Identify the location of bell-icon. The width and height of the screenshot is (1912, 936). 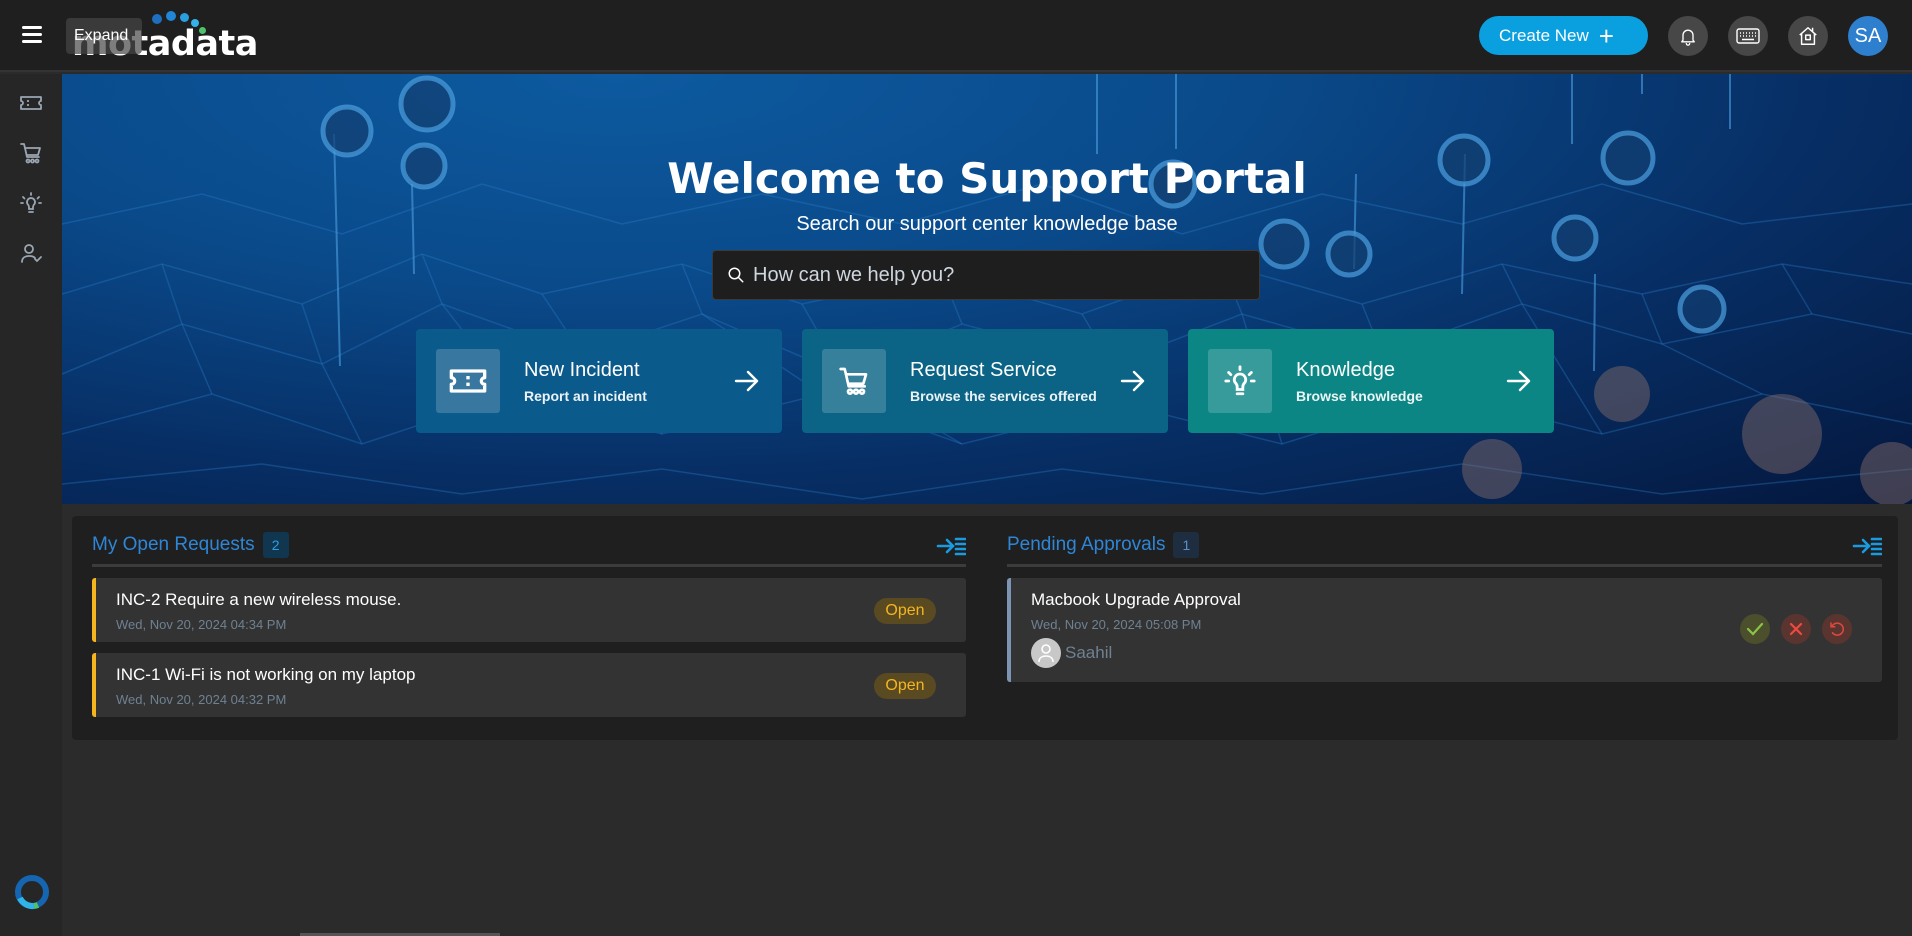
(1688, 37).